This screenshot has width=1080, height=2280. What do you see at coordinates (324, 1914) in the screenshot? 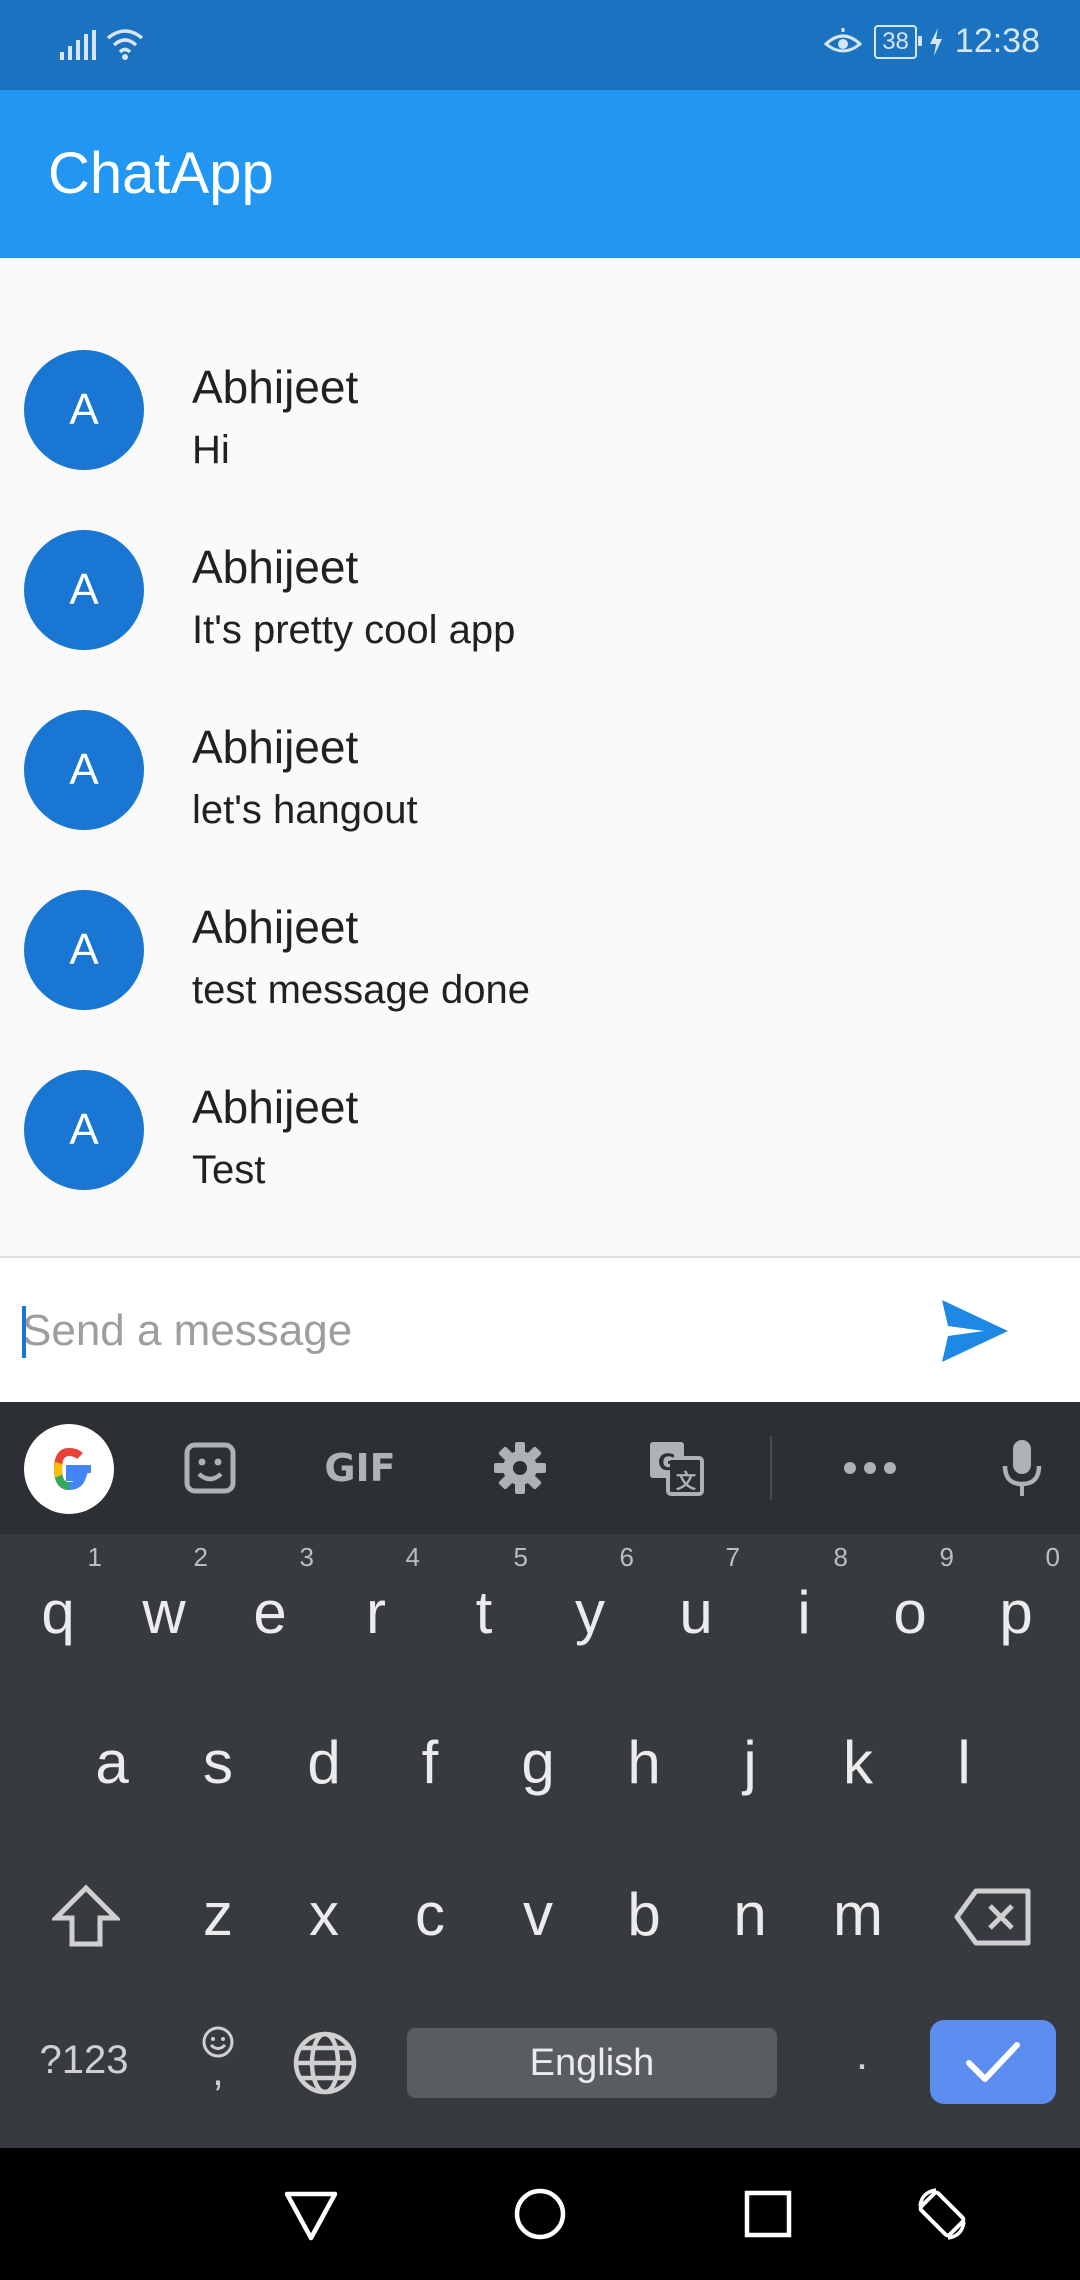
I see `key-x: x` at bounding box center [324, 1914].